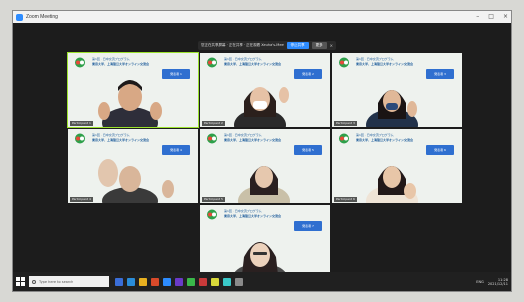 The height and width of the screenshot is (302, 524). Describe the element at coordinates (505, 16) in the screenshot. I see `close-button: ×` at that location.